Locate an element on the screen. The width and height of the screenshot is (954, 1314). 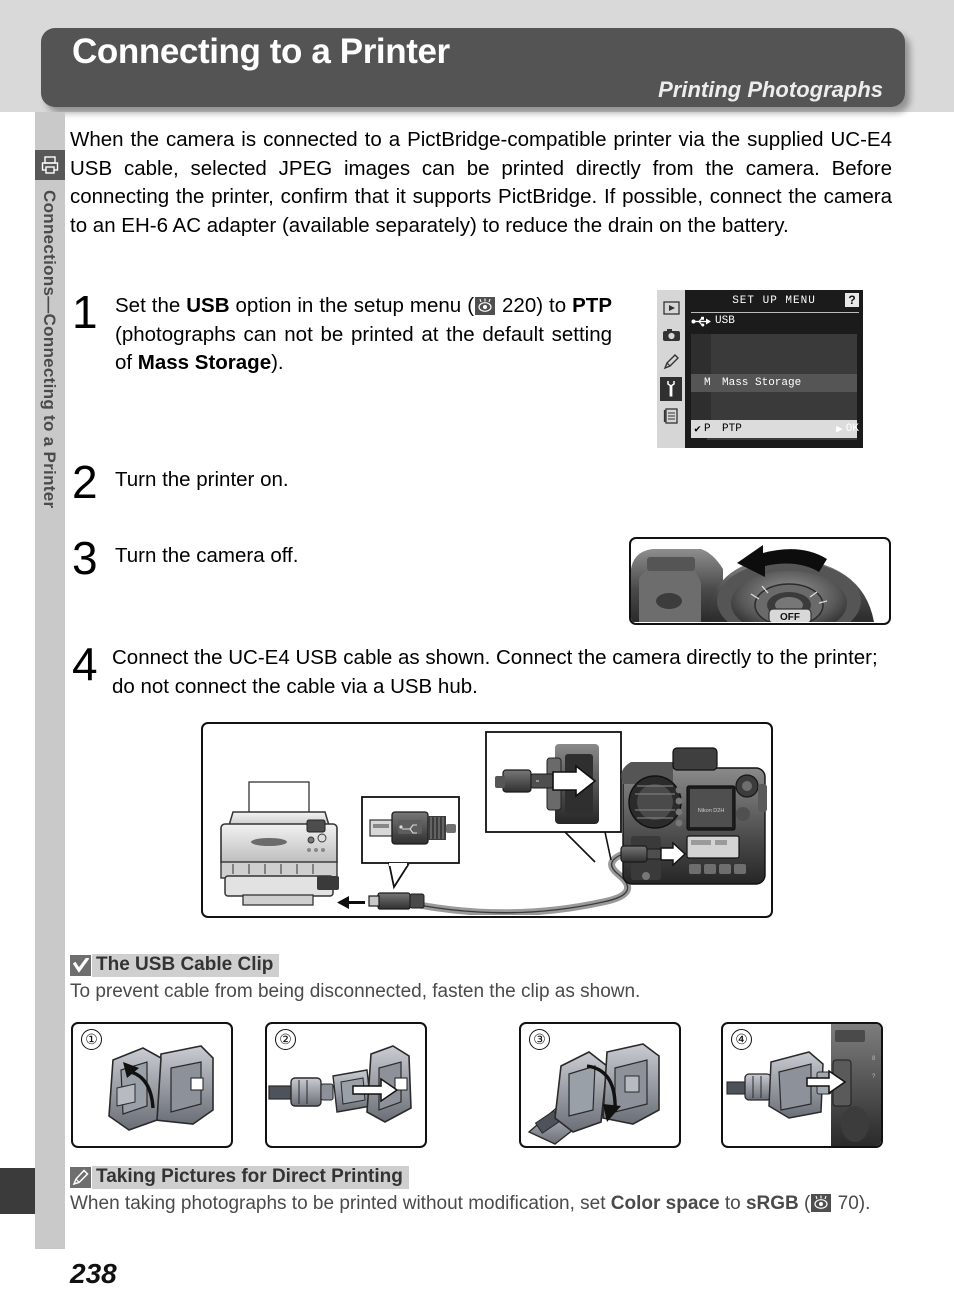
printer-icon is located at coordinates (50, 165).